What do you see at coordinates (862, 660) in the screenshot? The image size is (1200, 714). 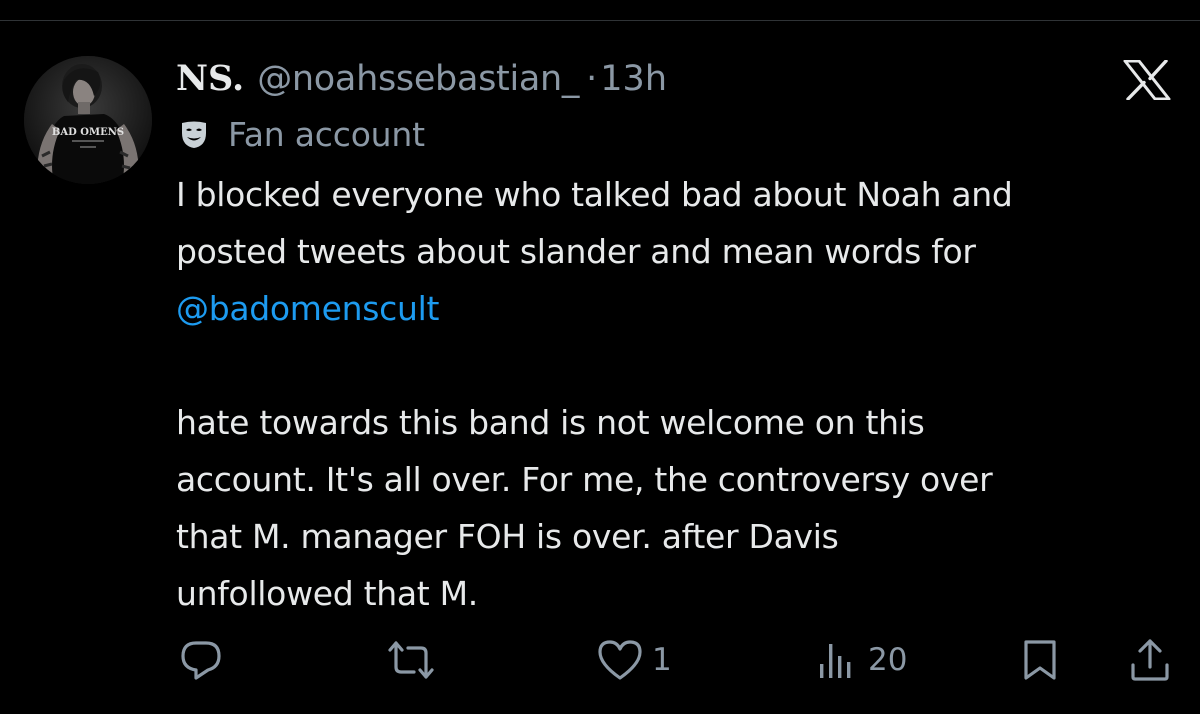 I see `views-button: 20` at bounding box center [862, 660].